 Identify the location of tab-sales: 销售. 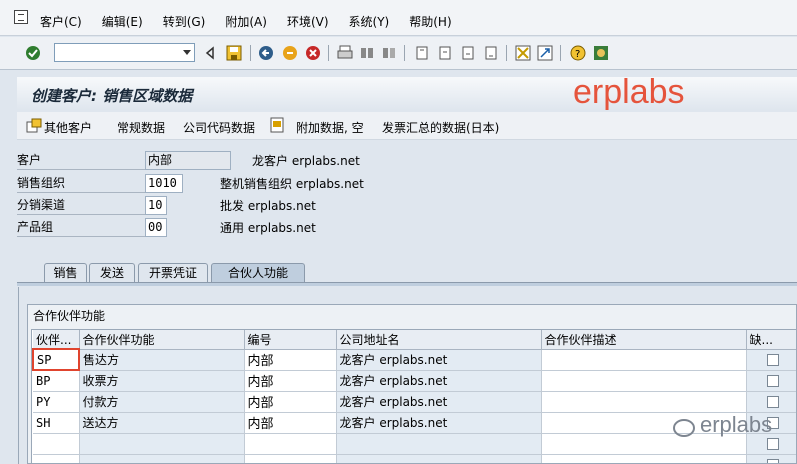
(65, 273).